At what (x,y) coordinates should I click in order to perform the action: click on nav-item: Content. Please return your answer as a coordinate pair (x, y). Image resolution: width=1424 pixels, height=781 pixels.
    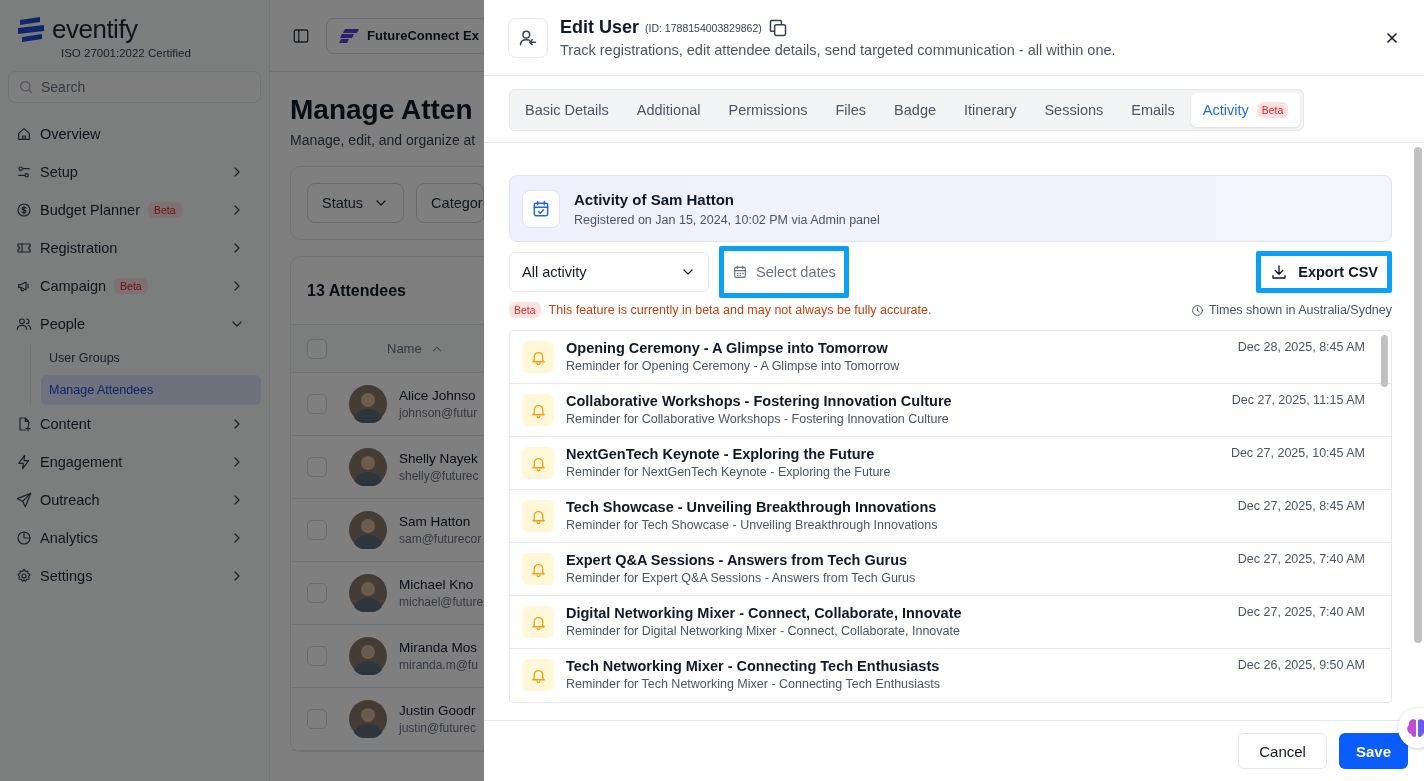
    Looking at the image, I should click on (134, 424).